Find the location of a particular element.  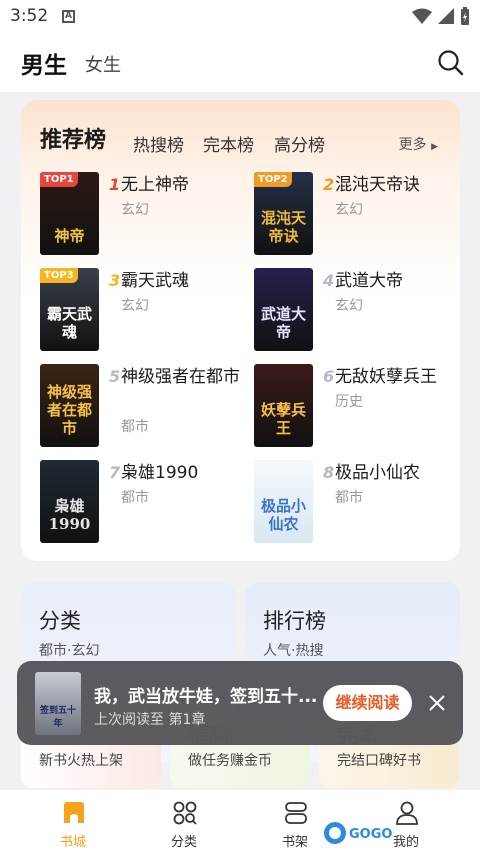

chevron-right-icon: ▶ is located at coordinates (434, 147).